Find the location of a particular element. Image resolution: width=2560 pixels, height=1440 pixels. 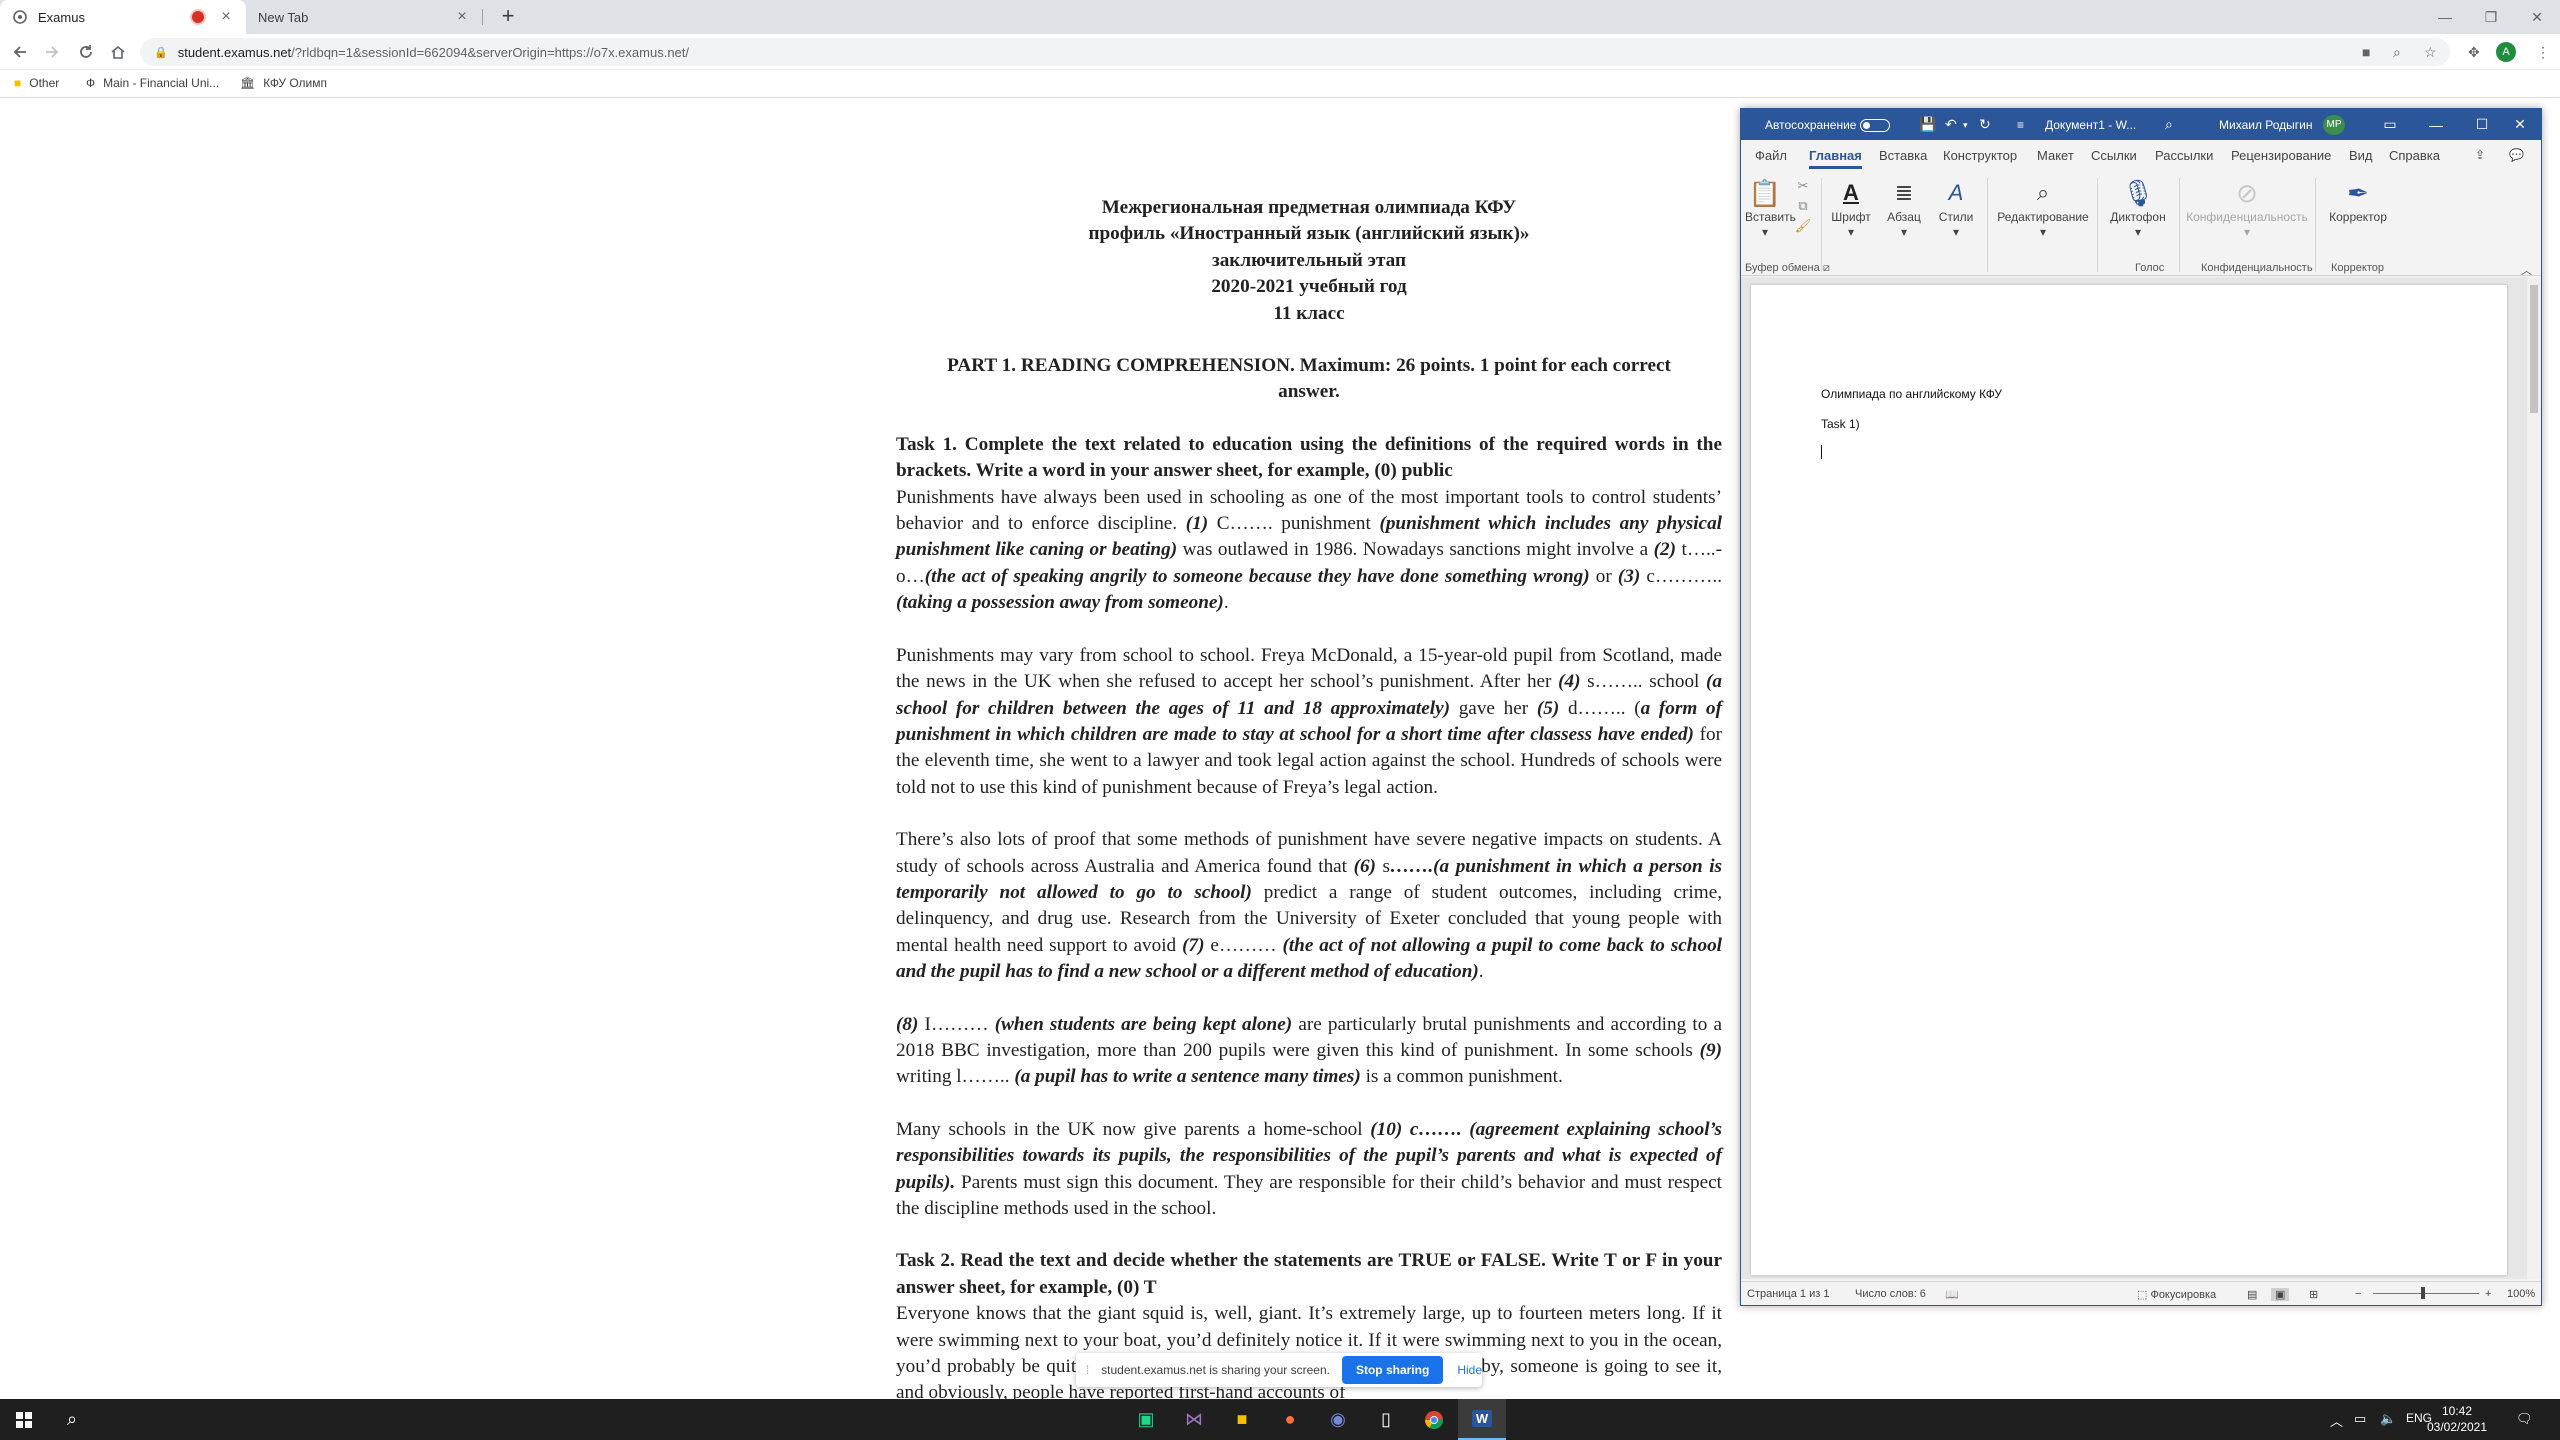

editing-button: ⌕ Редактирование ▾ is located at coordinates (2043, 221).